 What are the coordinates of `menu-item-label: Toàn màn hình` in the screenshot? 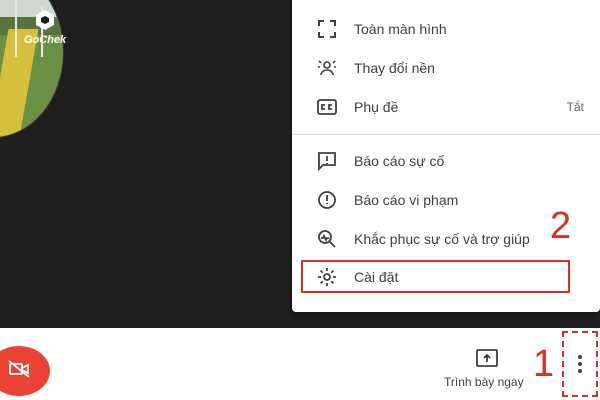 It's located at (400, 29).